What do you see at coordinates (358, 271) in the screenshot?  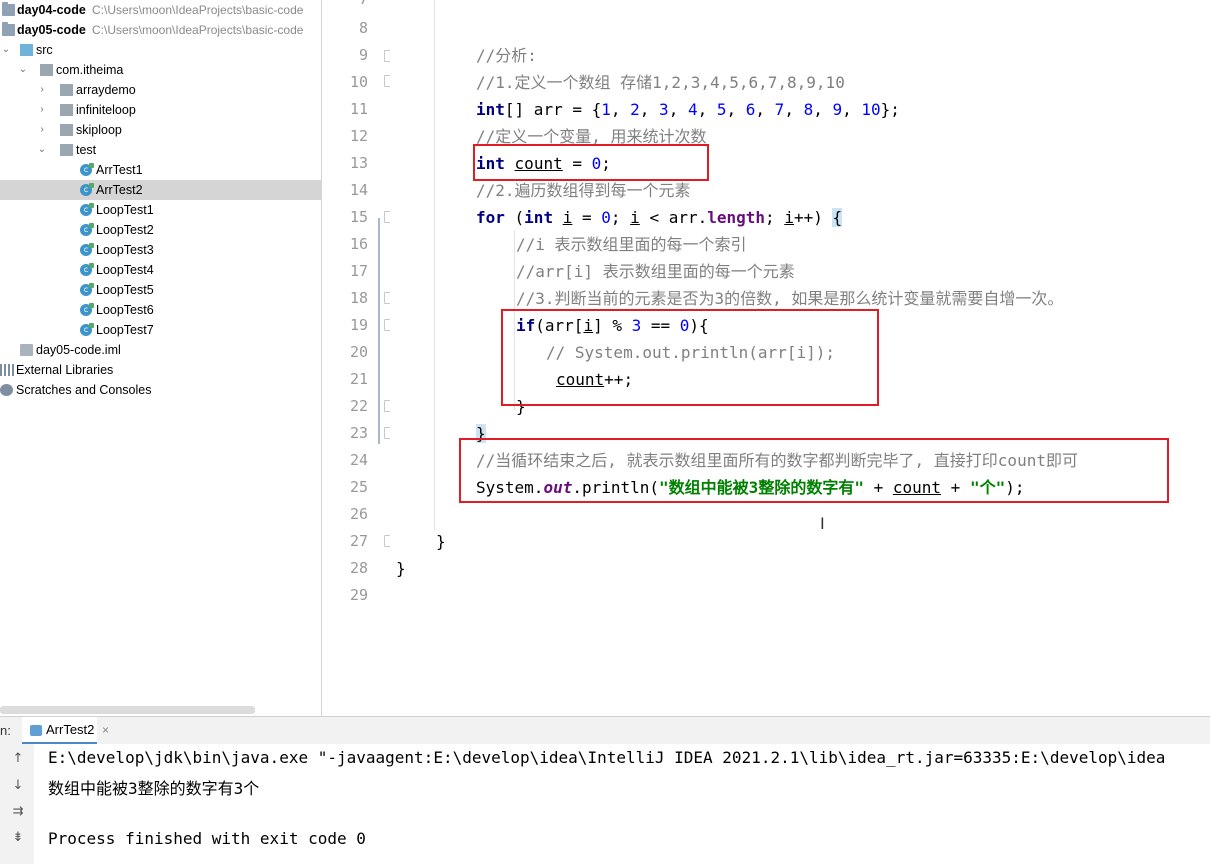 I see `line-number: 17` at bounding box center [358, 271].